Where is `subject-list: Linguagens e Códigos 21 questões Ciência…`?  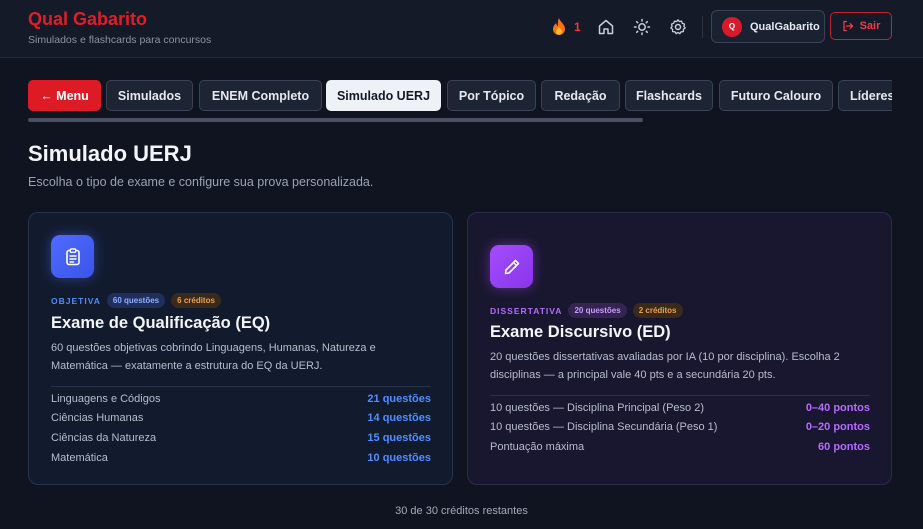 subject-list: Linguagens e Códigos 21 questões Ciência… is located at coordinates (241, 427).